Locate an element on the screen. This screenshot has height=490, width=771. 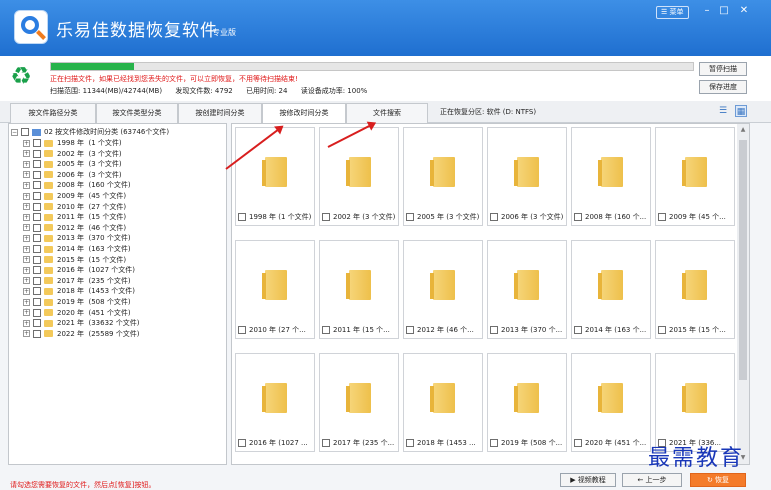
tree-item: +2006 年 (3 个文件) is located at coordinates (72, 175).